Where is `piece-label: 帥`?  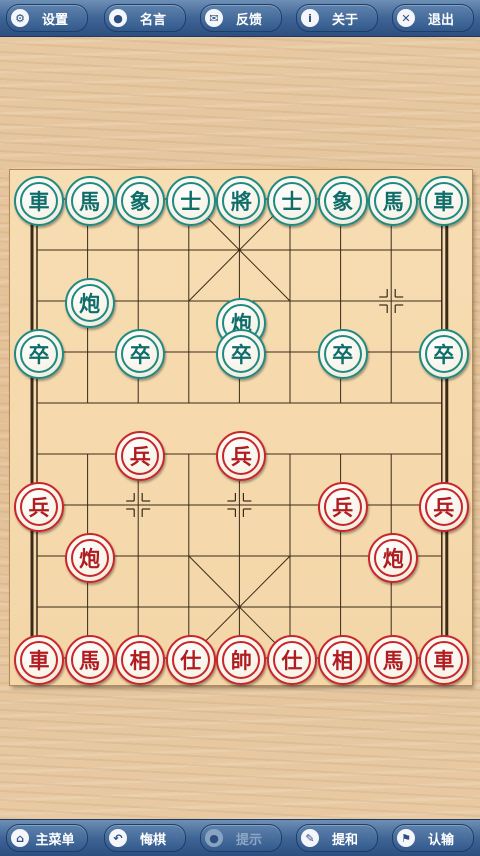 piece-label: 帥 is located at coordinates (241, 660).